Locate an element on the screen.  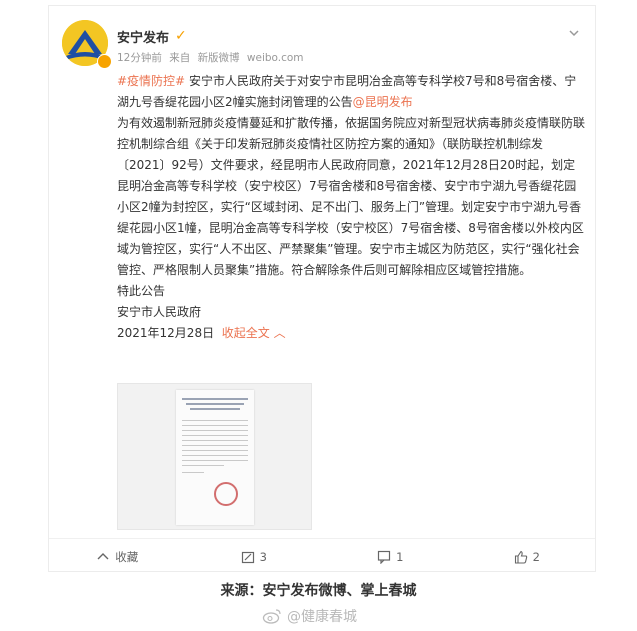
comment-icon is located at coordinates (384, 557).